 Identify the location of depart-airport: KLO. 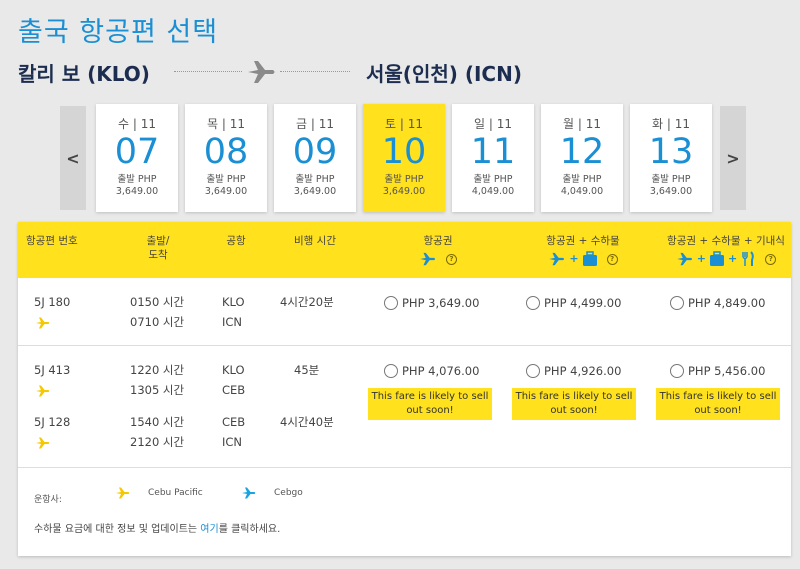
(233, 302).